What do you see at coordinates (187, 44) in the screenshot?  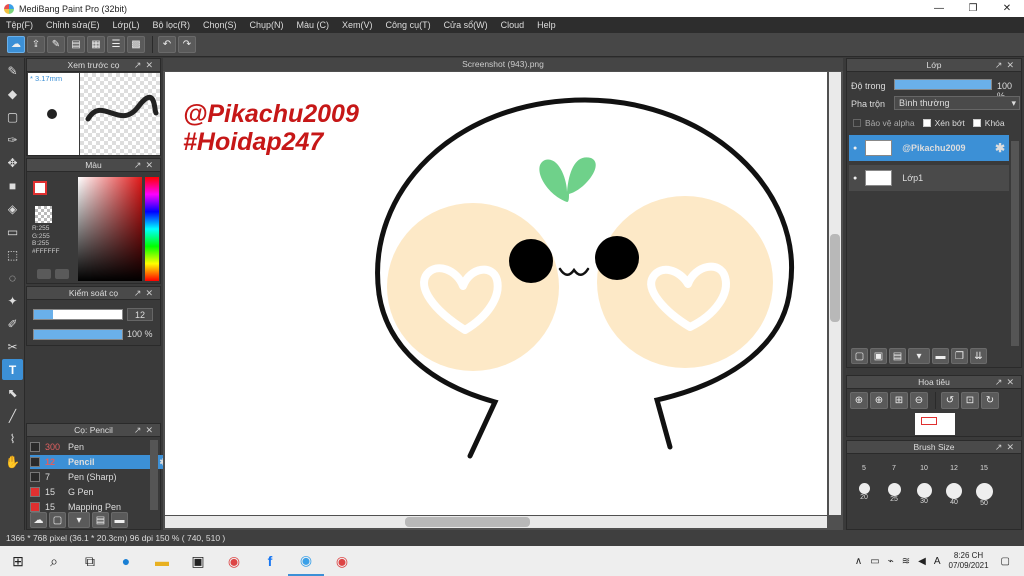 I see `redo-icon: ↷` at bounding box center [187, 44].